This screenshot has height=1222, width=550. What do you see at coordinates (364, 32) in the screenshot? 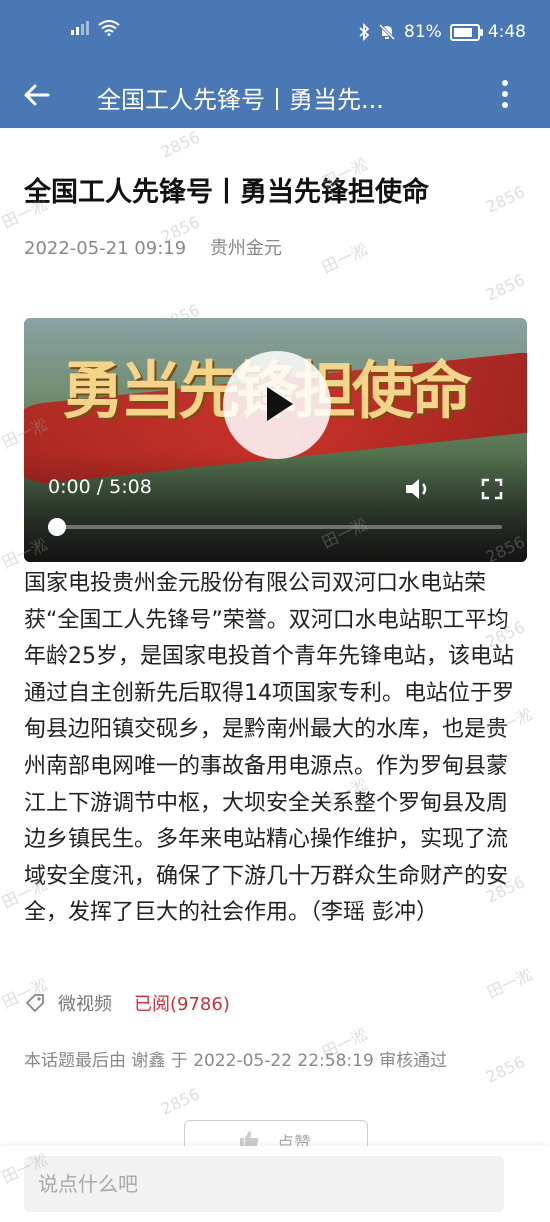
I see `bluetooth-icon` at bounding box center [364, 32].